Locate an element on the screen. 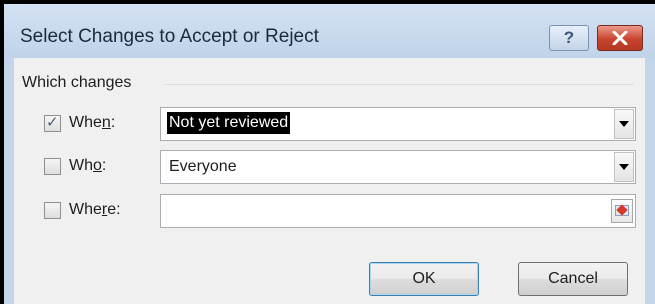 This screenshot has width=655, height=304. help-button: ? is located at coordinates (569, 38).